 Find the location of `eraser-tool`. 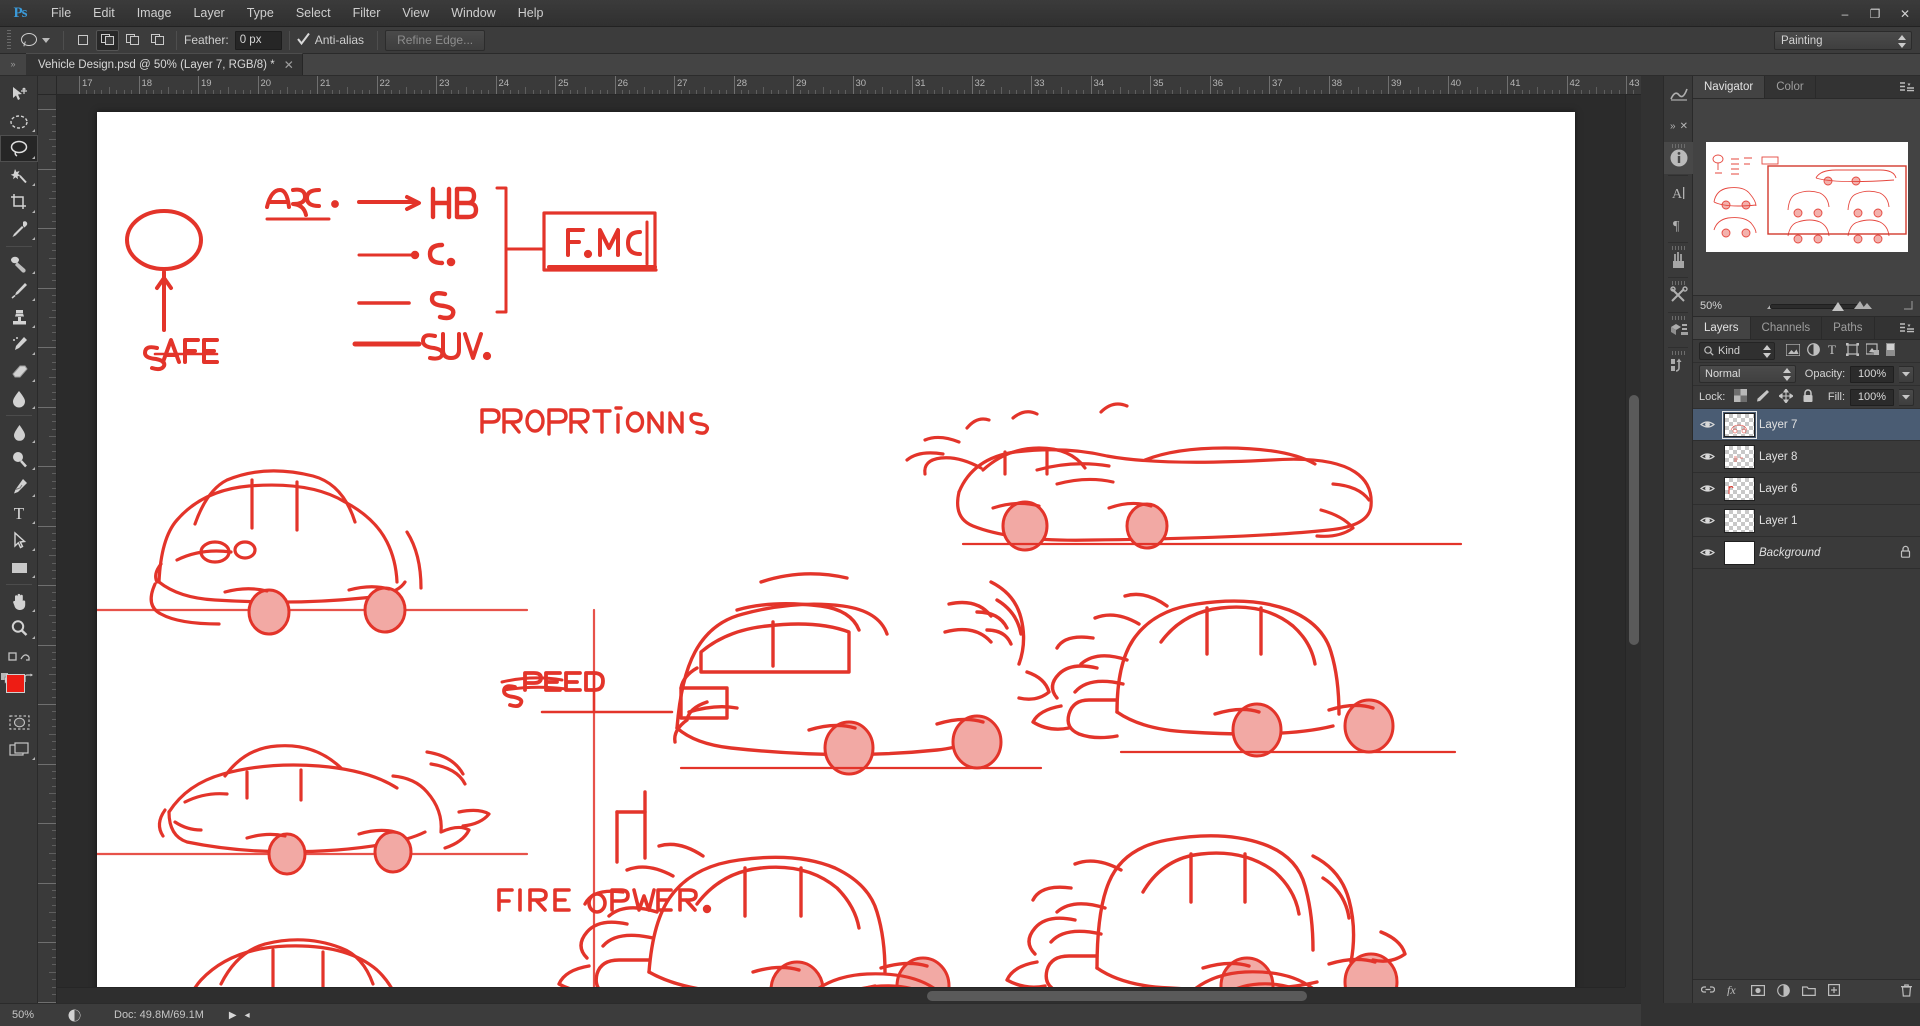

eraser-tool is located at coordinates (19, 371).